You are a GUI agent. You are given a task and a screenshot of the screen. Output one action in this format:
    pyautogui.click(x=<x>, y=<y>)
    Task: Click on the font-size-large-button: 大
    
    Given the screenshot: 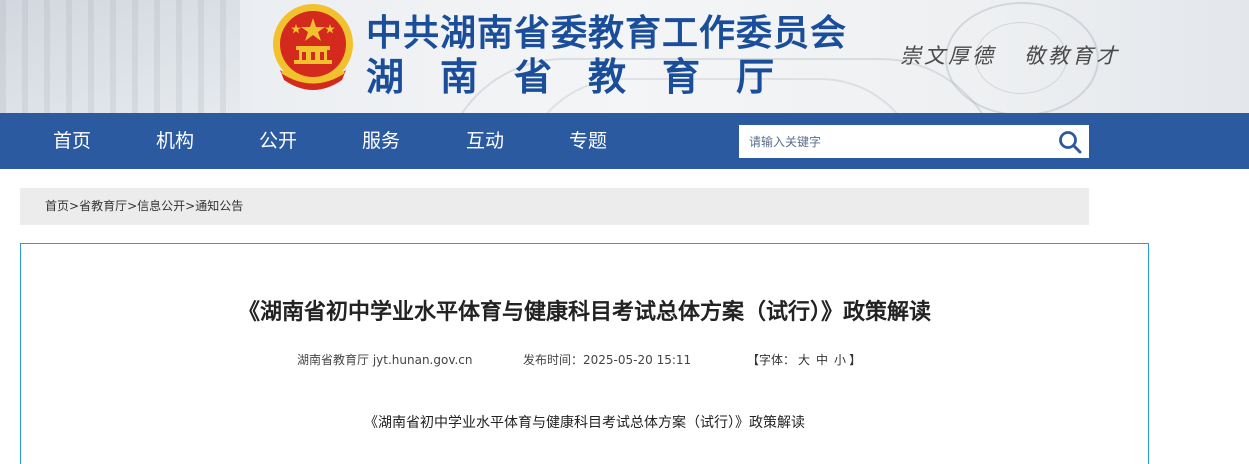 What is the action you would take?
    pyautogui.click(x=804, y=360)
    